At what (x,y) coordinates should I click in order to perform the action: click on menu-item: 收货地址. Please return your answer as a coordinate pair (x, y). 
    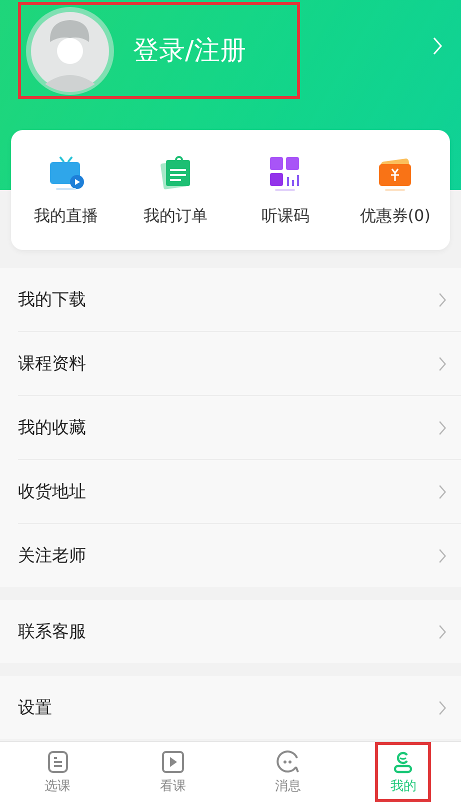
    Looking at the image, I should click on (52, 491).